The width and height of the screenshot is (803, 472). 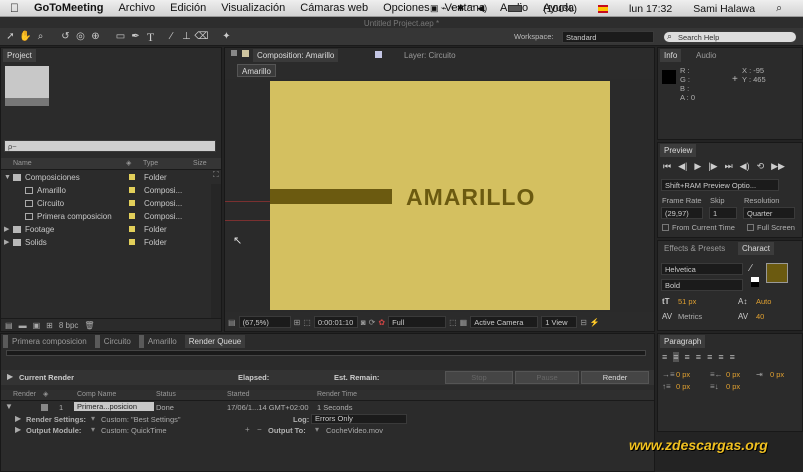 What do you see at coordinates (40, 37) in the screenshot?
I see `zoom-tool-icon: ⌕` at bounding box center [40, 37].